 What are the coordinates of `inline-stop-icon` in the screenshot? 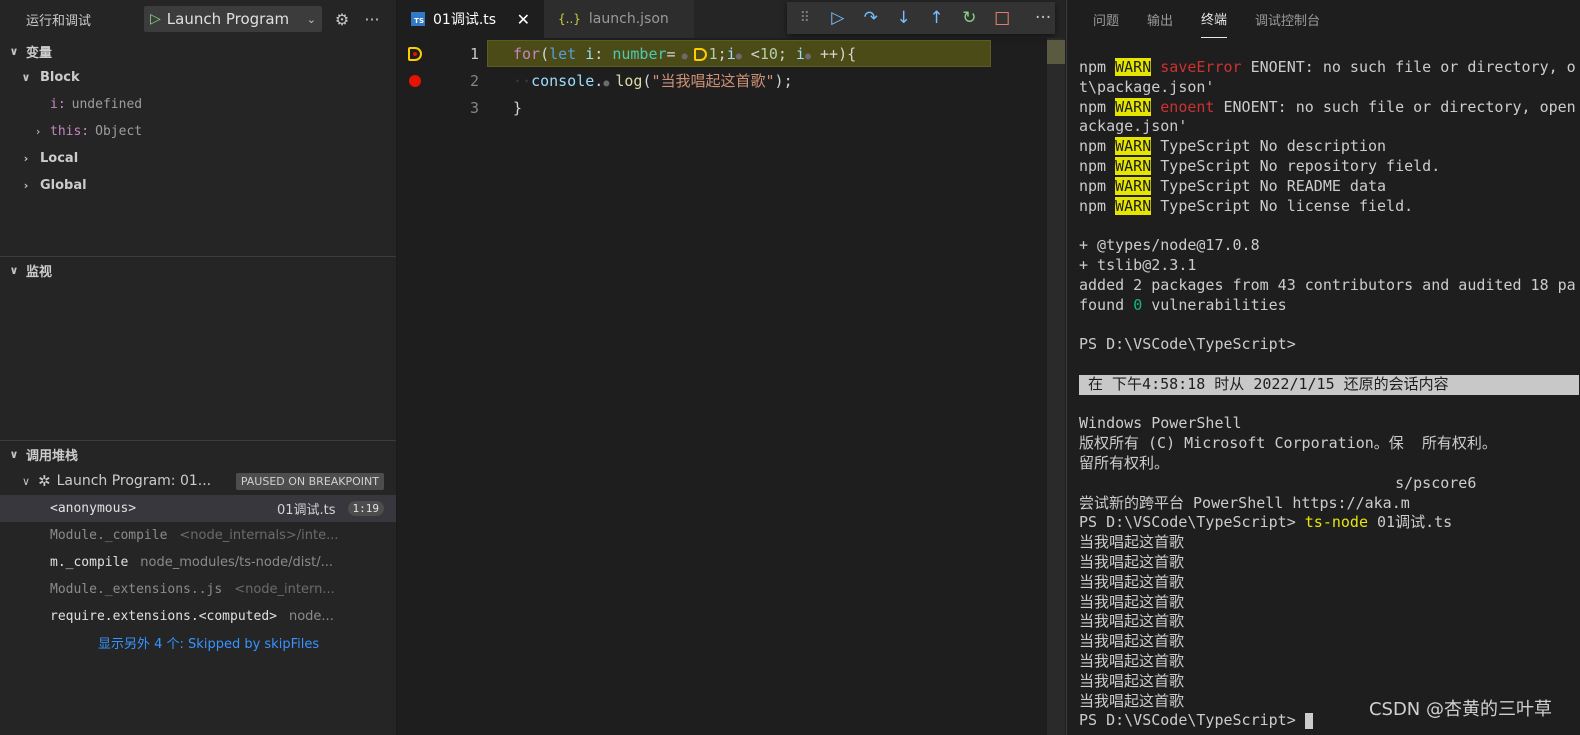 It's located at (700, 54).